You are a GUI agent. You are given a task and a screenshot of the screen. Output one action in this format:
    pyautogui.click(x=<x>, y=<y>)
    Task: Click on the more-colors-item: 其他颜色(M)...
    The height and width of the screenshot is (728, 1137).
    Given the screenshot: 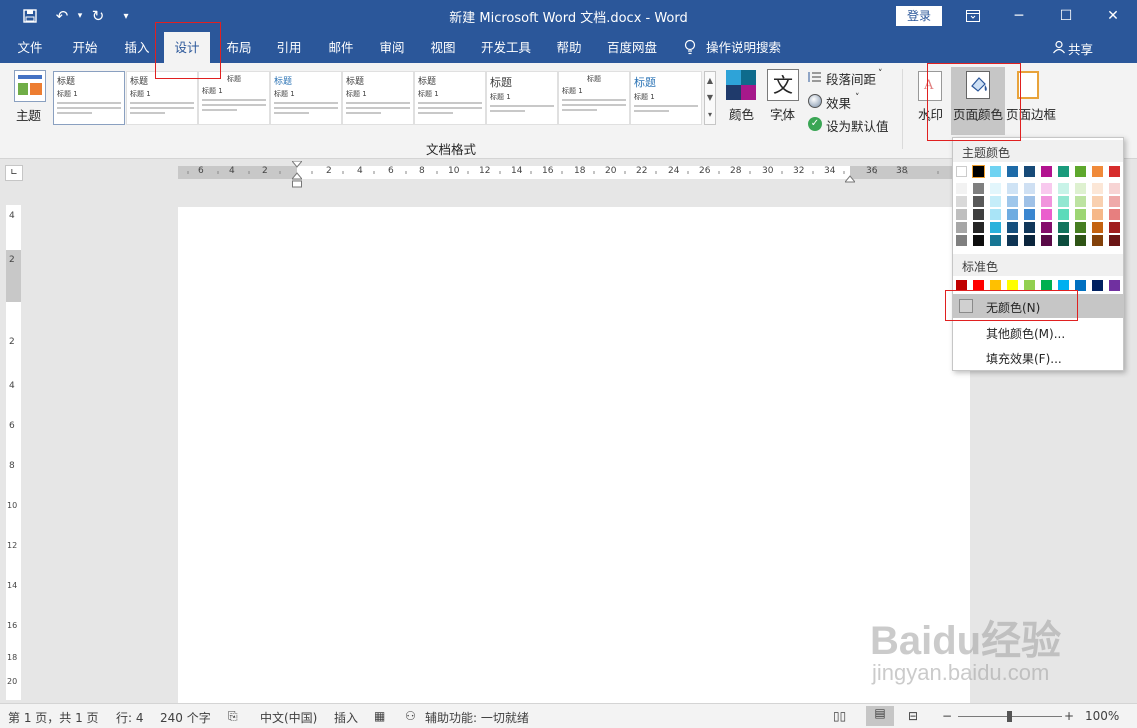 What is the action you would take?
    pyautogui.click(x=1038, y=332)
    